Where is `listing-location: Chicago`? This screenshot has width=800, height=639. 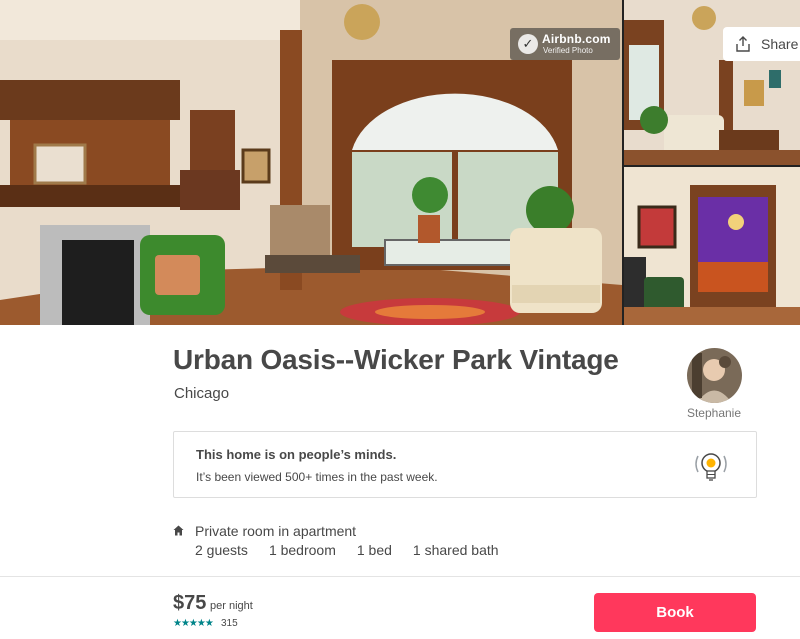
listing-location: Chicago is located at coordinates (201, 393).